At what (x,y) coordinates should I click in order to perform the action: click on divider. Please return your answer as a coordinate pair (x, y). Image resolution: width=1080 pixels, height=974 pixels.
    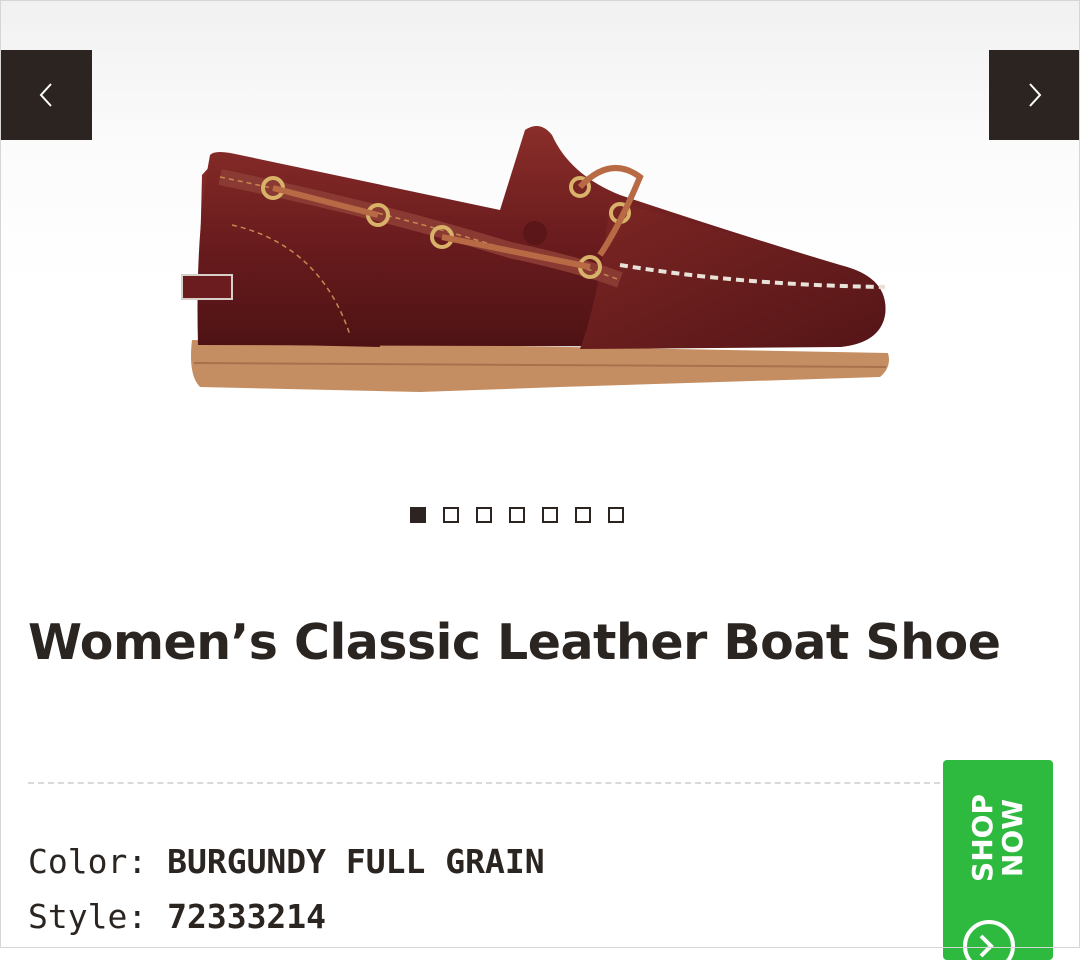
    Looking at the image, I should click on (484, 783).